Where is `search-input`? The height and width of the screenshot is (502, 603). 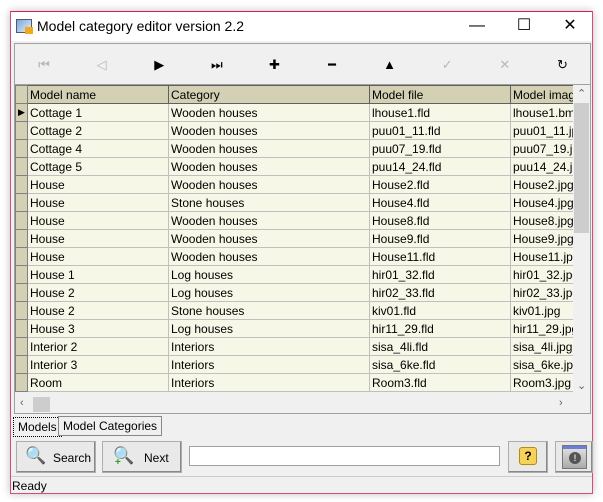
search-input is located at coordinates (344, 456).